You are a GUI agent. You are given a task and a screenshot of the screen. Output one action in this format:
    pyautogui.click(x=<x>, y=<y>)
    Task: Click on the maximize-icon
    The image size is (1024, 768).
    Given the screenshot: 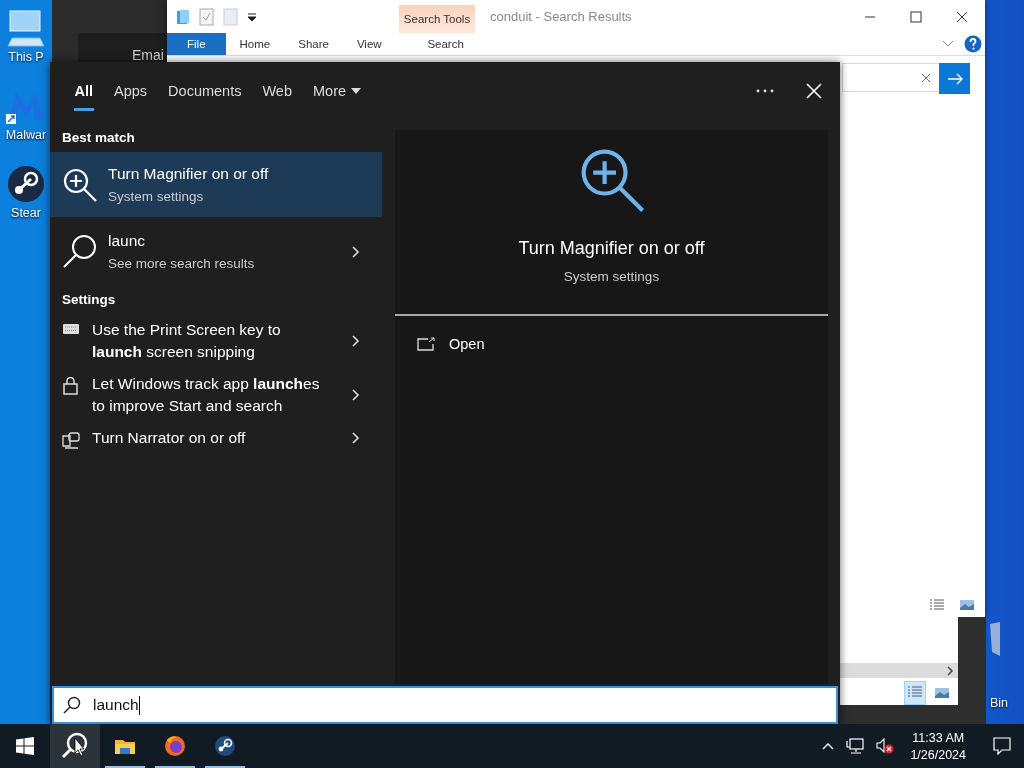 What is the action you would take?
    pyautogui.click(x=916, y=16)
    